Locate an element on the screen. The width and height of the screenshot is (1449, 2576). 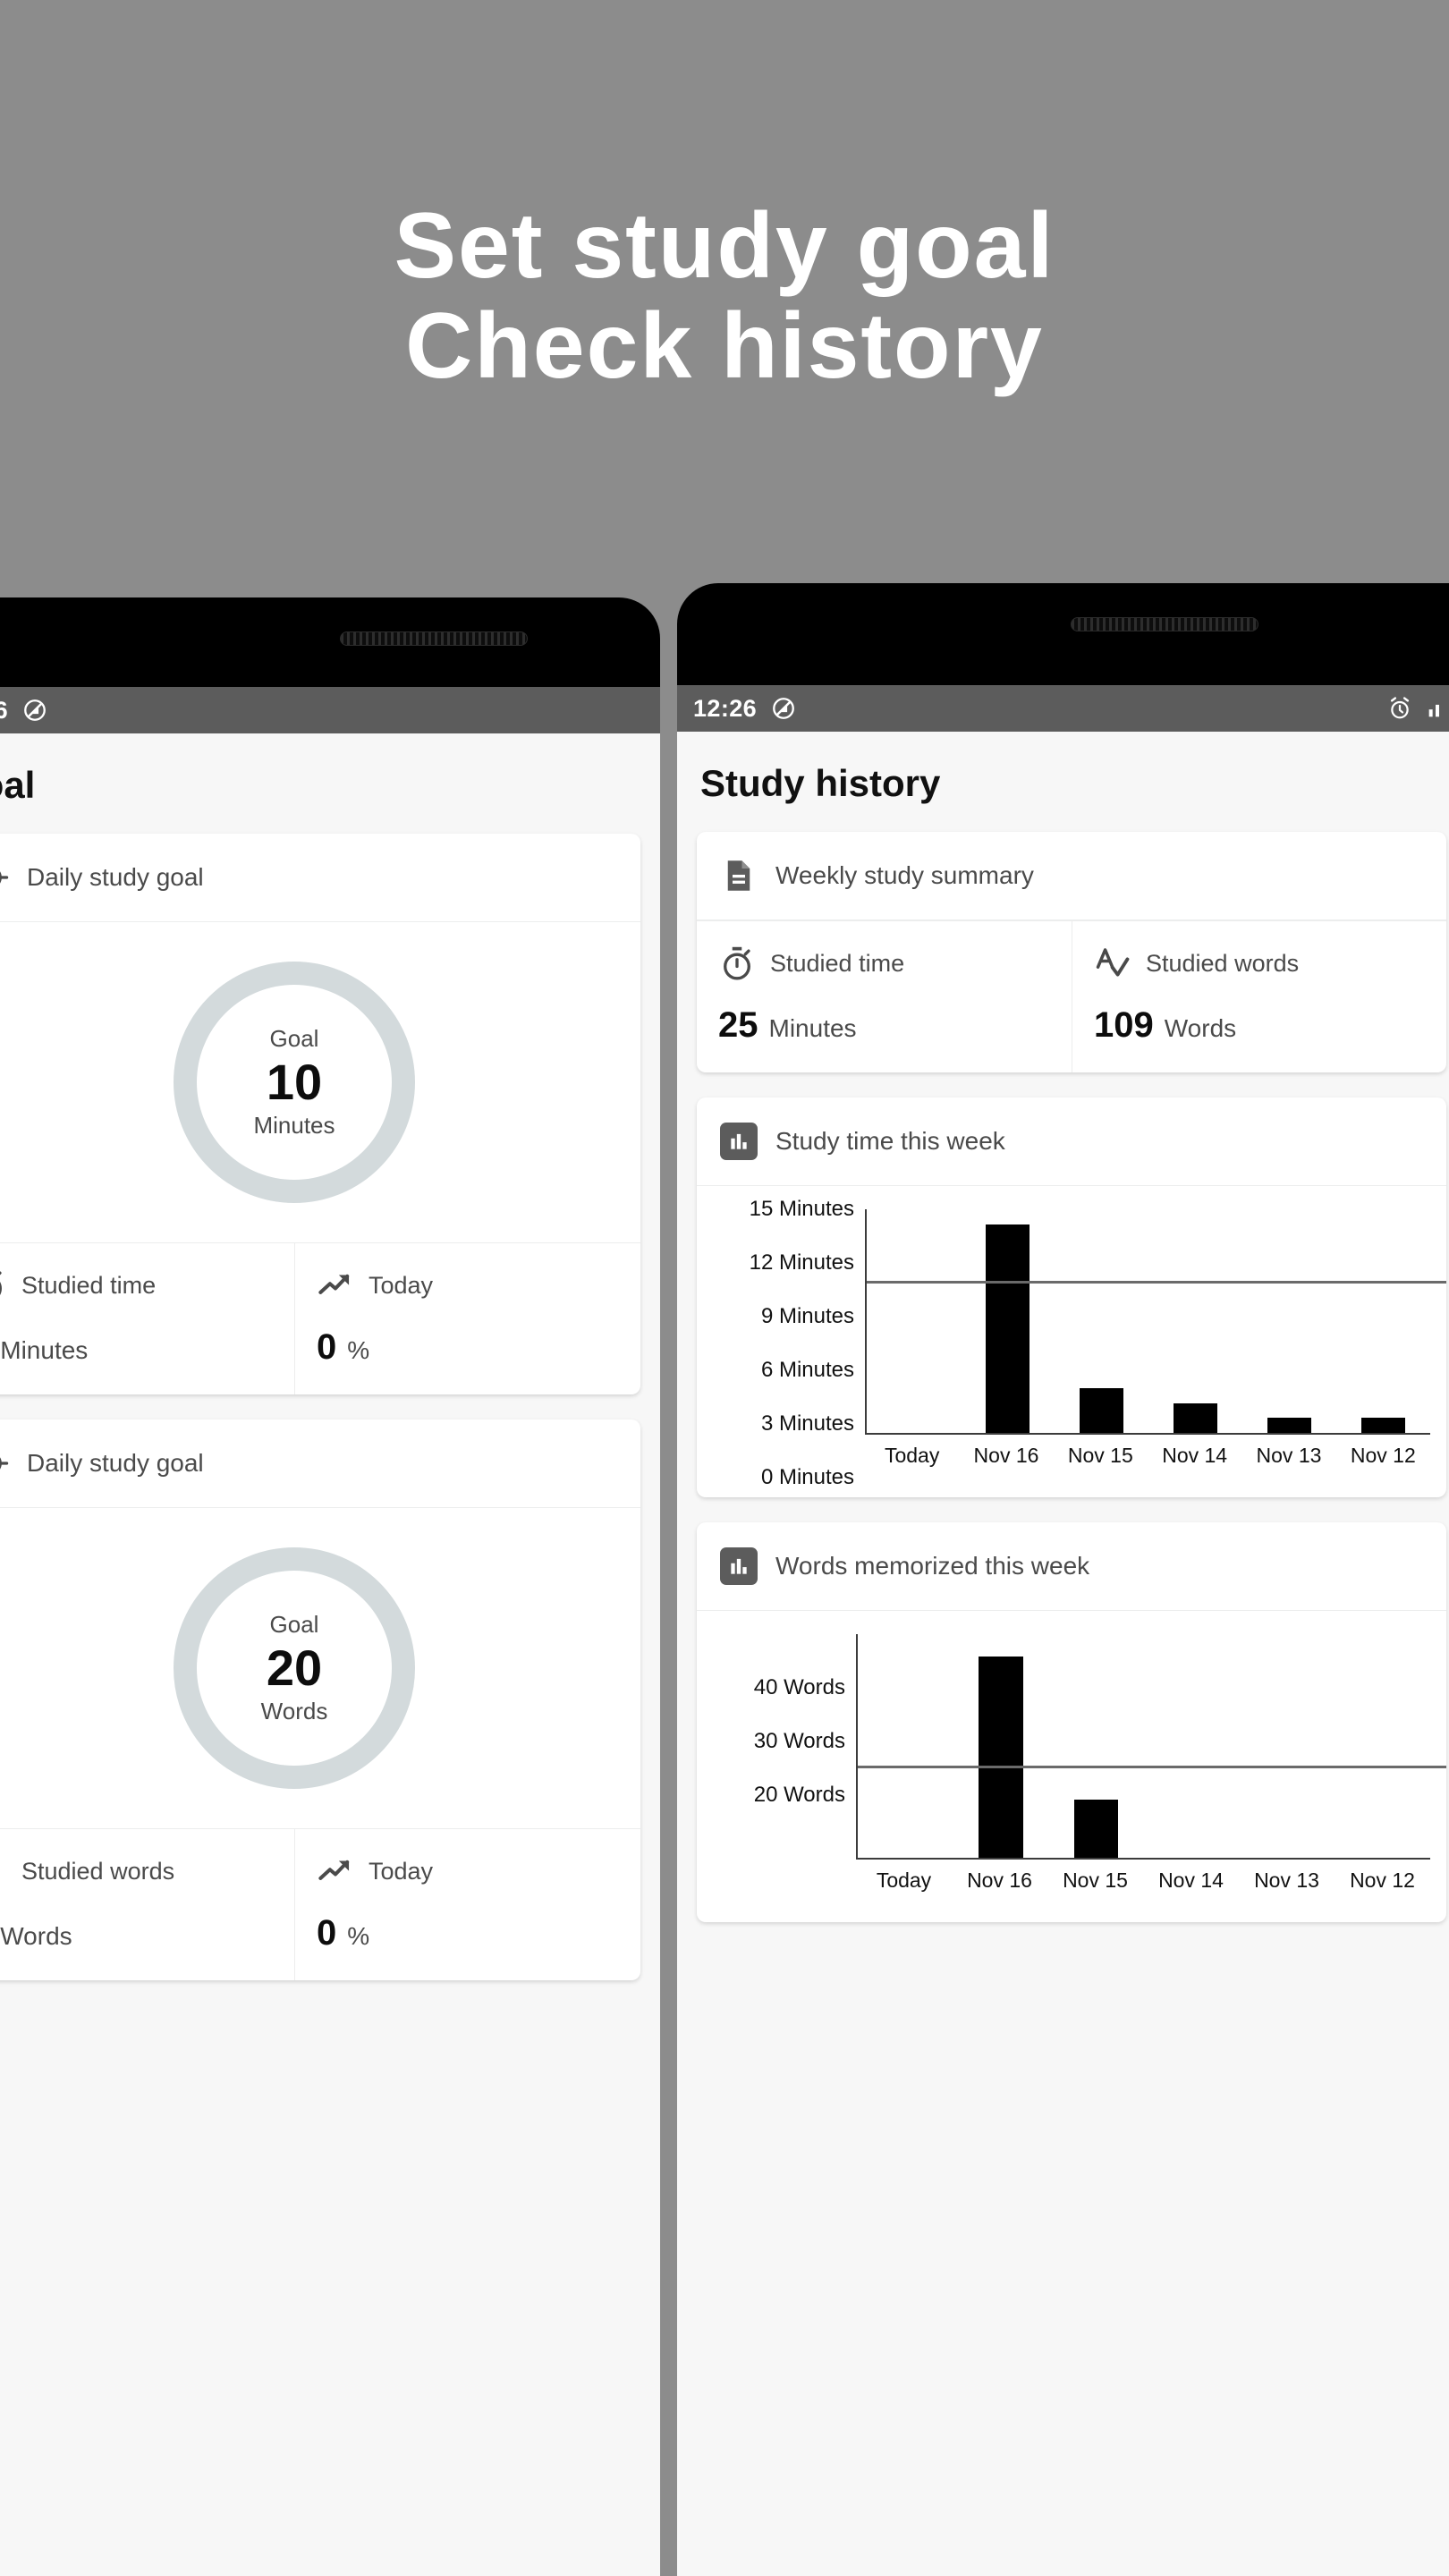
stopwatch-icon is located at coordinates (1, 1283).